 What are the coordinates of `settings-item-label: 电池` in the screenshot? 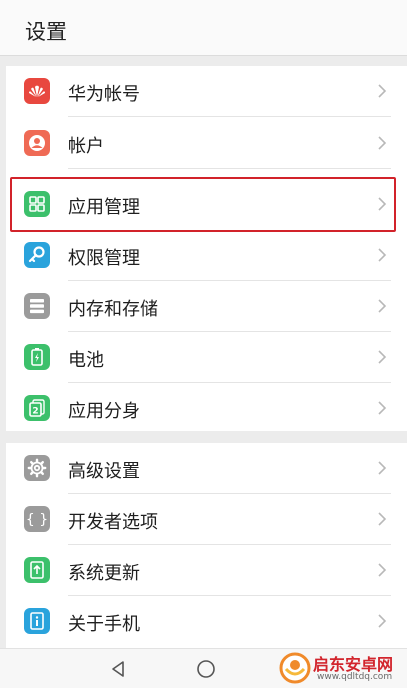 It's located at (86, 360).